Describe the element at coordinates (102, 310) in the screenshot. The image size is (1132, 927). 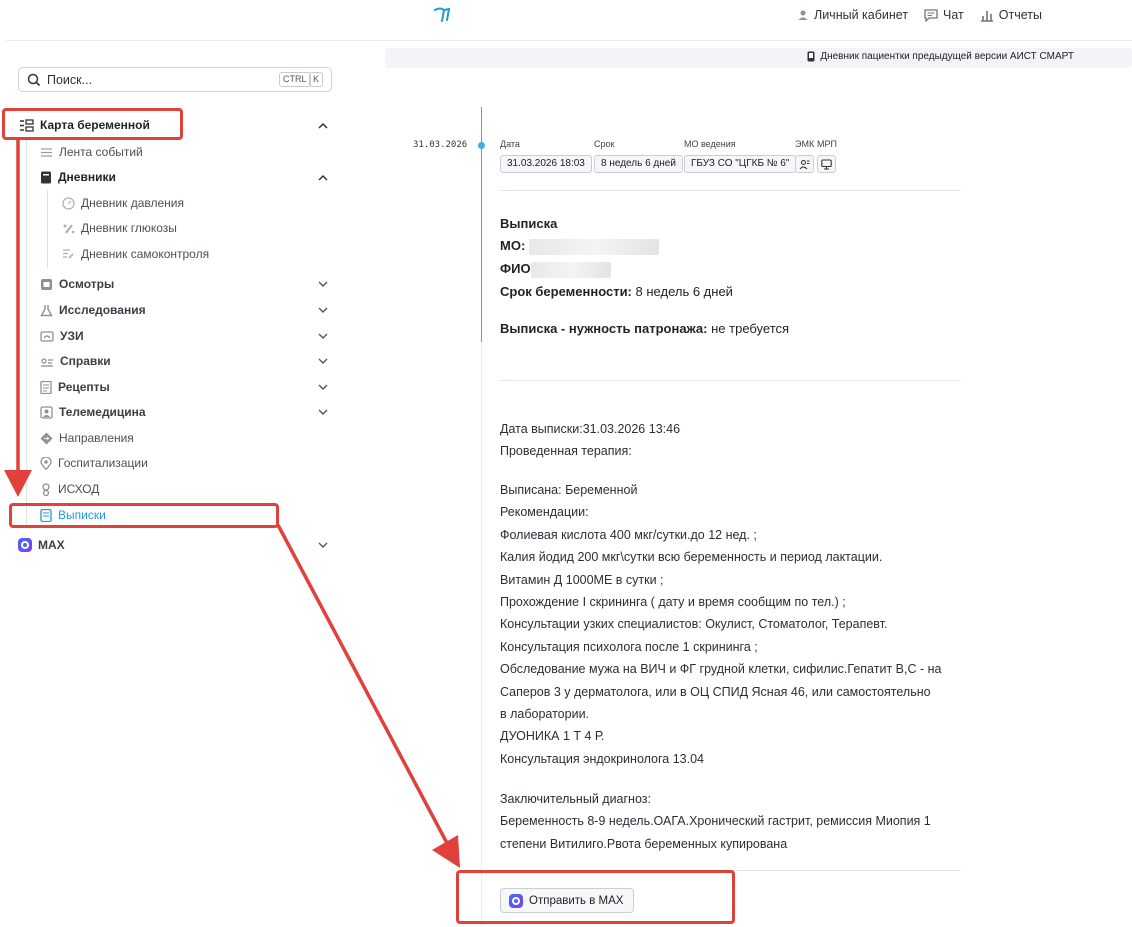
I see `sidebar-label: Исследования` at that location.